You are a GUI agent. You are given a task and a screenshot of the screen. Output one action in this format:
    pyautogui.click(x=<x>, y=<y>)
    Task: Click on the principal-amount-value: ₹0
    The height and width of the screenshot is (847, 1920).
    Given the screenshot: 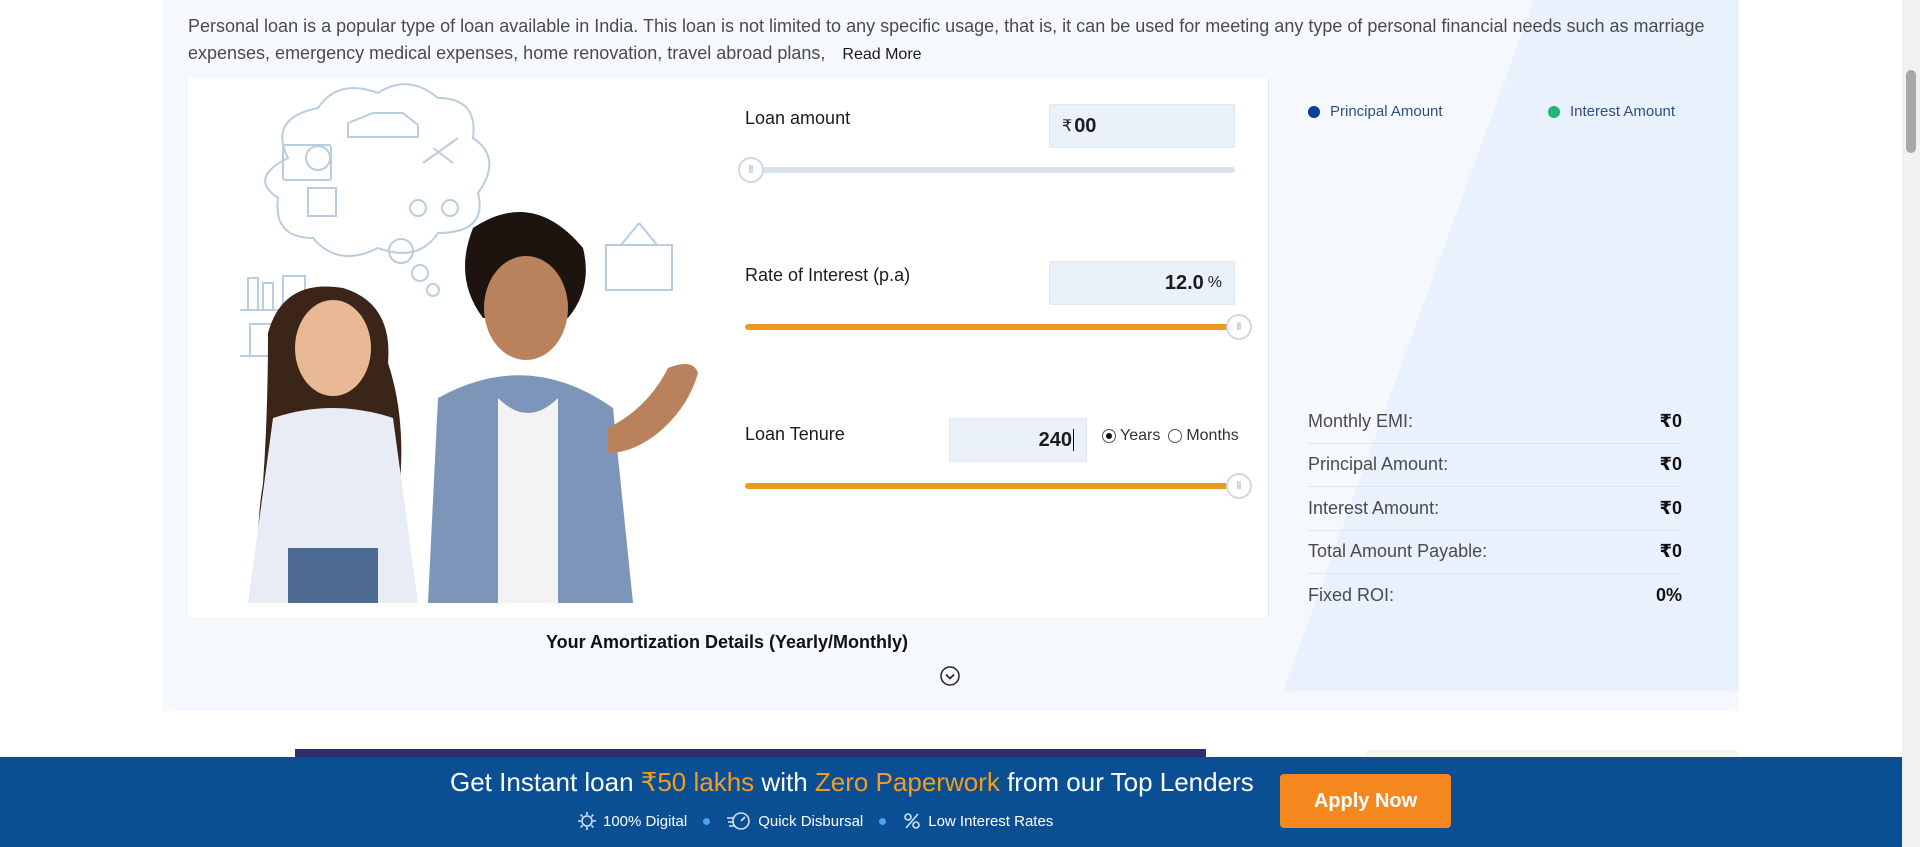 What is the action you would take?
    pyautogui.click(x=1670, y=464)
    